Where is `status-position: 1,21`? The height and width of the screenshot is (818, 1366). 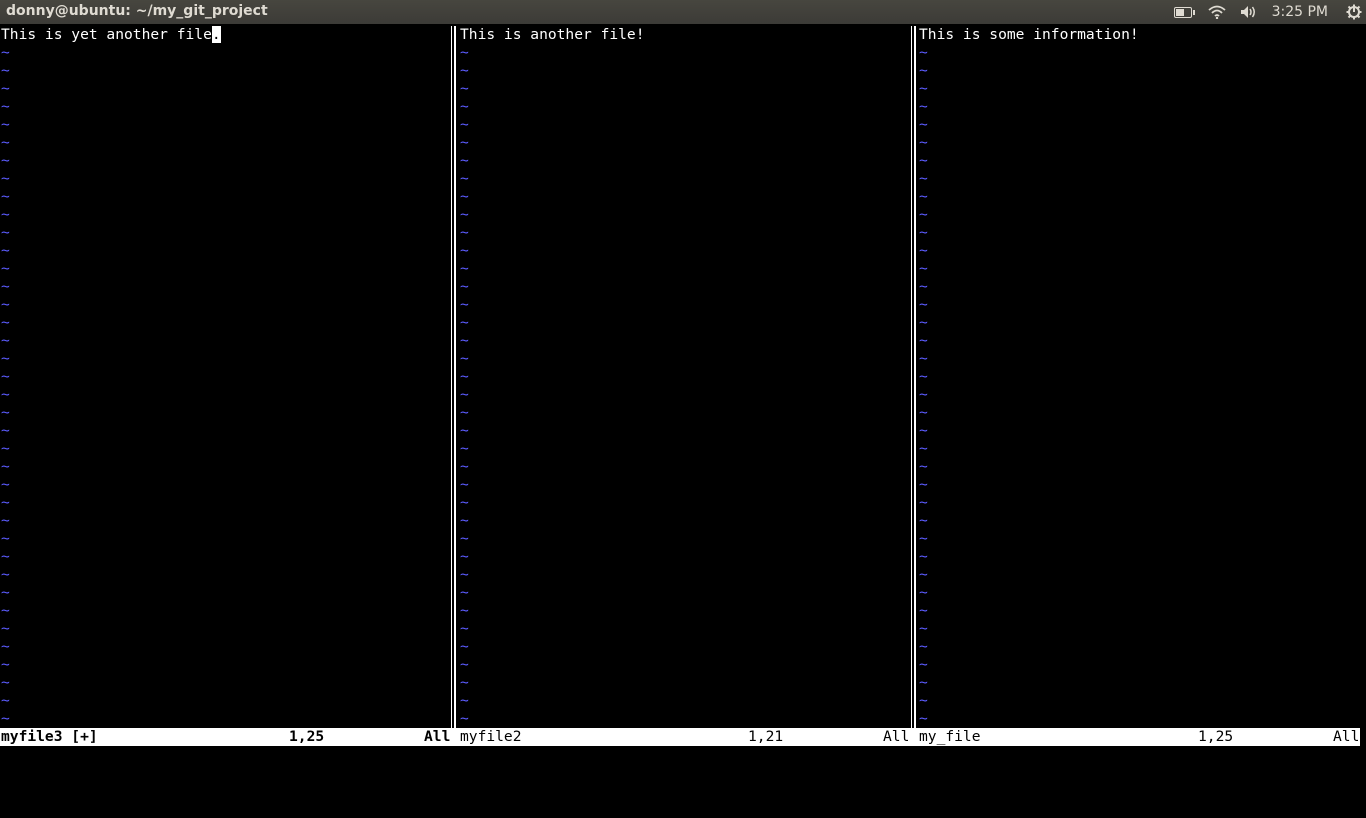
status-position: 1,21 is located at coordinates (766, 736).